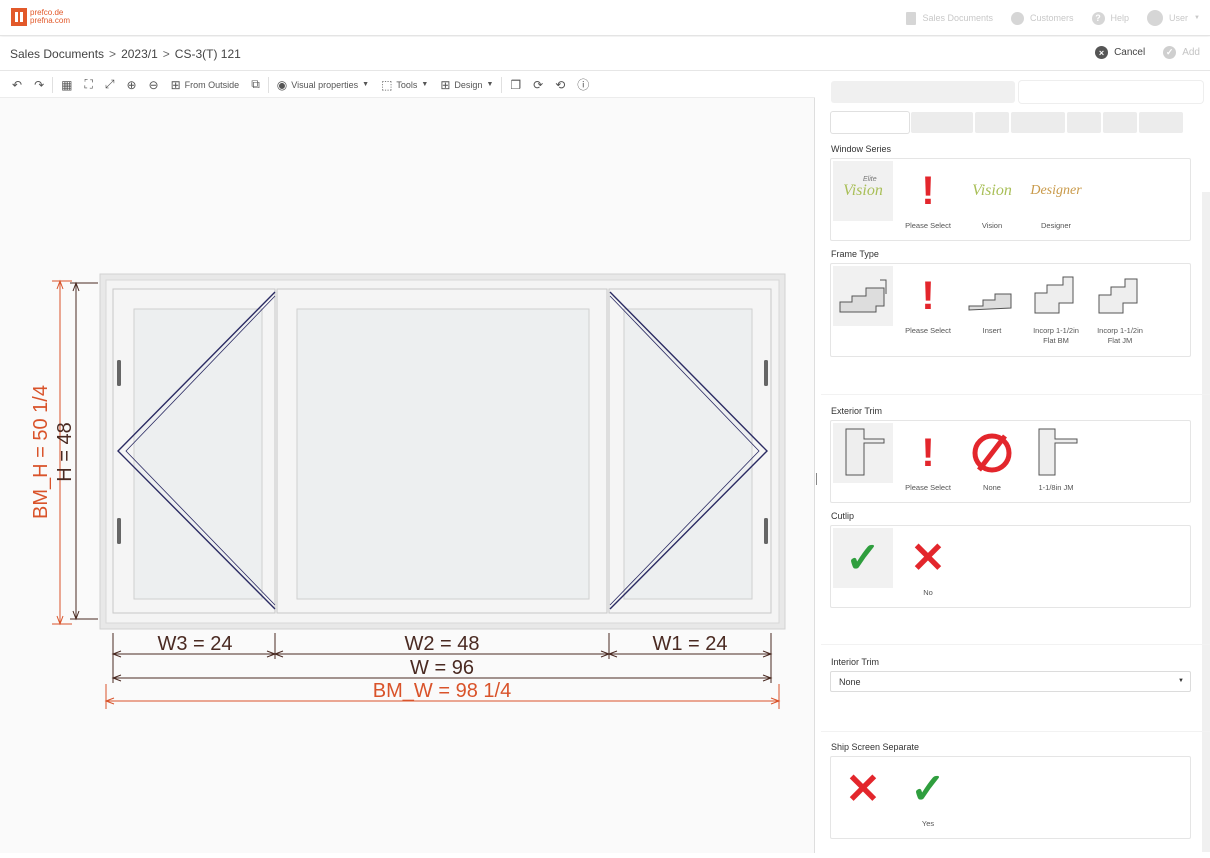  I want to click on frame-type-option-incorp-flat-jm: Incorp 1-1/2in Flat JM, so click(1120, 306).